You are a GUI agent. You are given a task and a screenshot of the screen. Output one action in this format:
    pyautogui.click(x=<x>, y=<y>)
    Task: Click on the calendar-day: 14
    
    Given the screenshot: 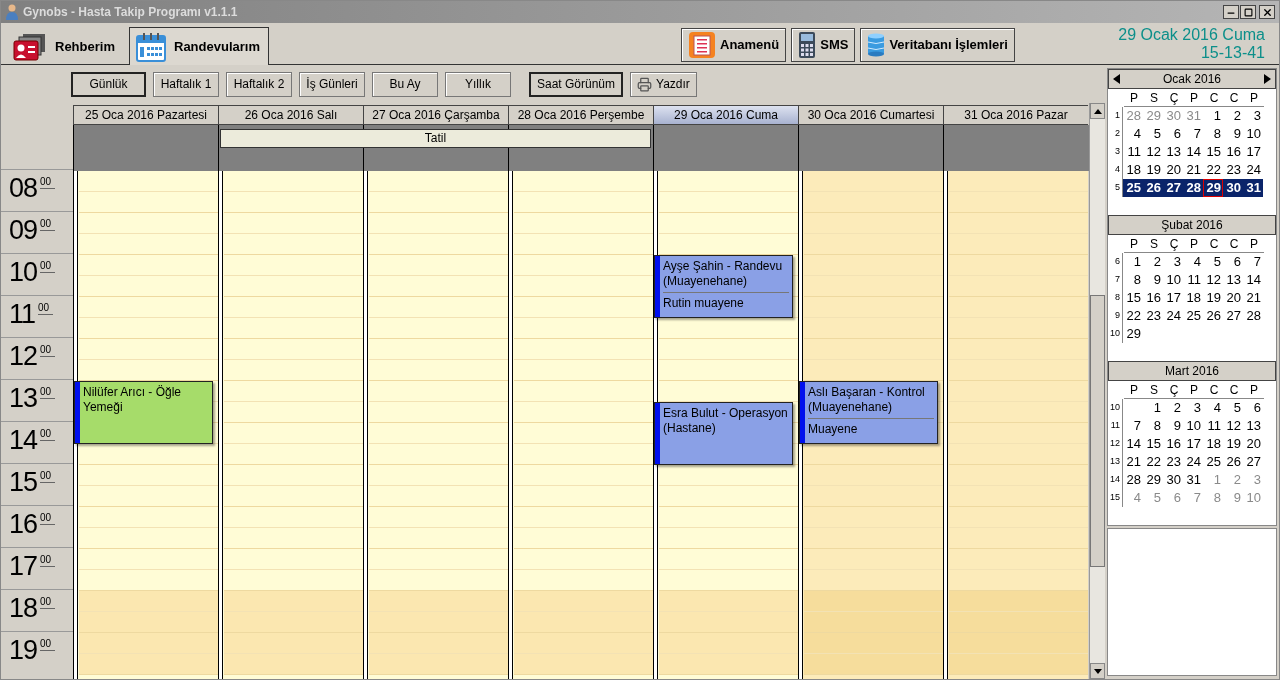 What is the action you would take?
    pyautogui.click(x=1133, y=444)
    